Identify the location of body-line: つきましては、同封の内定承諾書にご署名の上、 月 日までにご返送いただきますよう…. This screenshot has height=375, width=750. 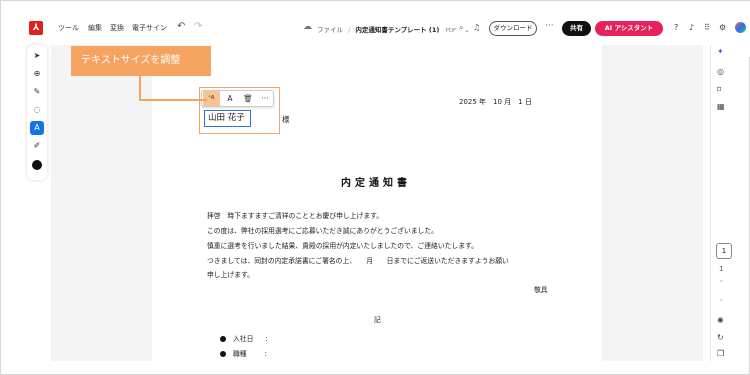
(358, 261).